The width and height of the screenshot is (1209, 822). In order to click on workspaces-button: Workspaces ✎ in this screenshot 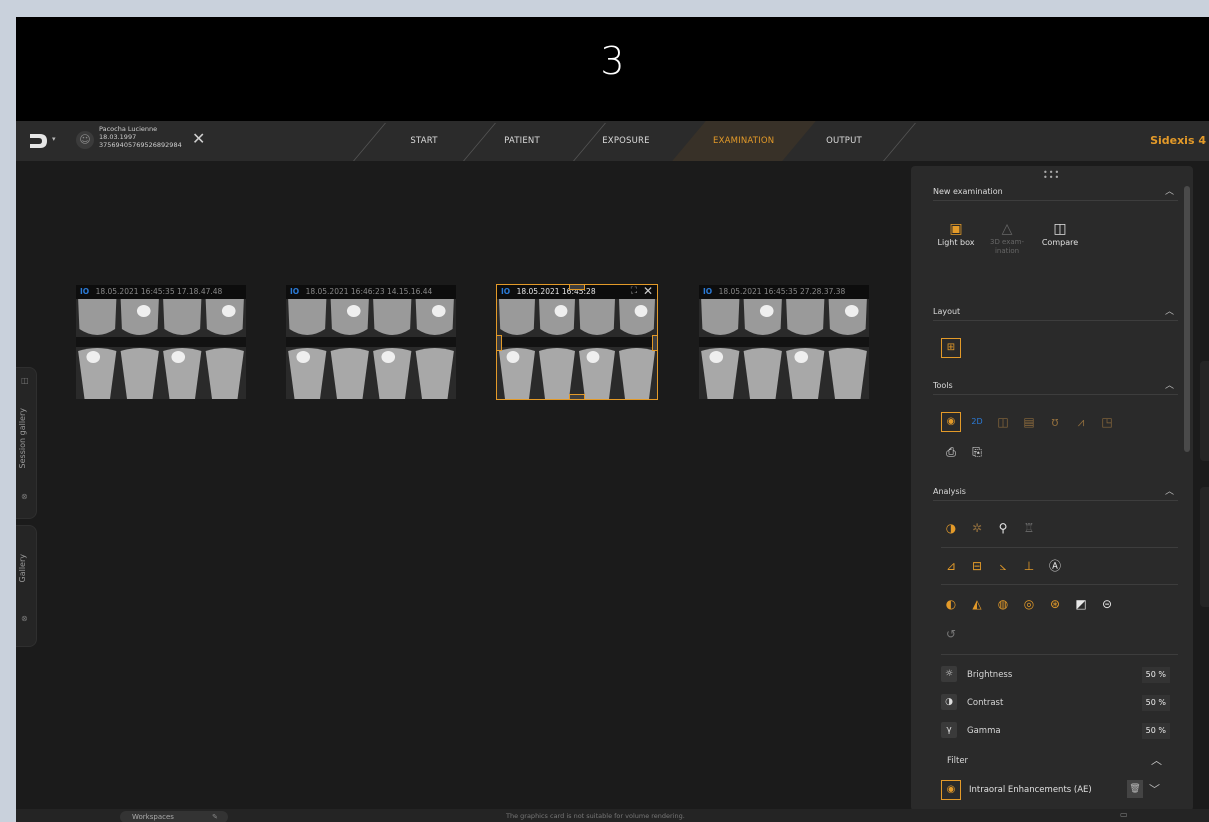, I will do `click(174, 816)`.